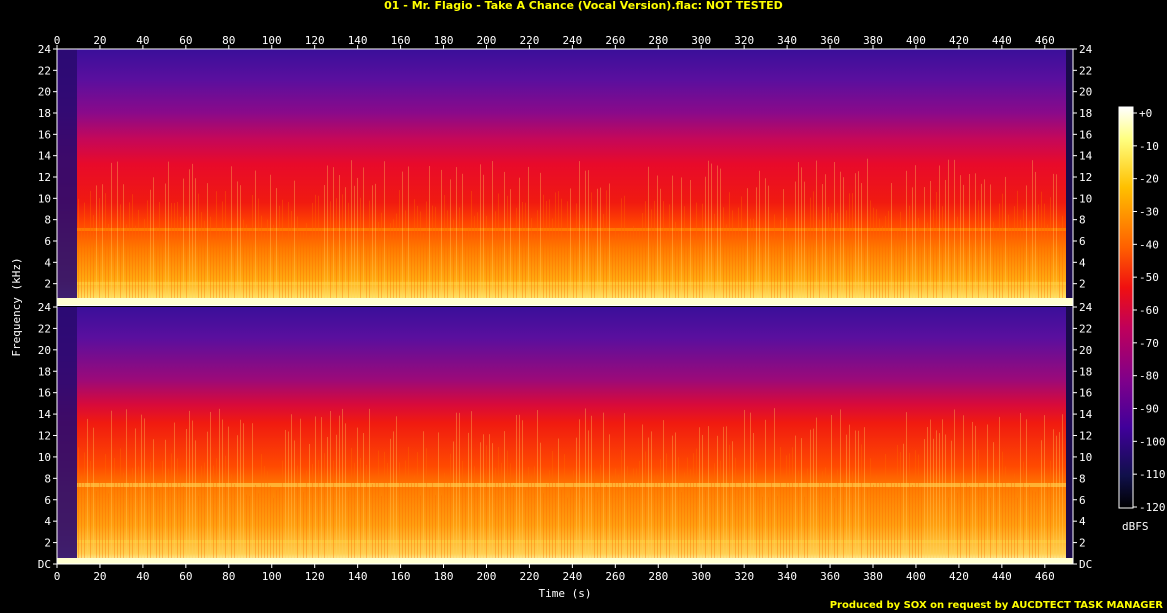 Image resolution: width=1167 pixels, height=613 pixels. Describe the element at coordinates (1145, 113) in the screenshot. I see `colorbar-tick-label: +0` at that location.